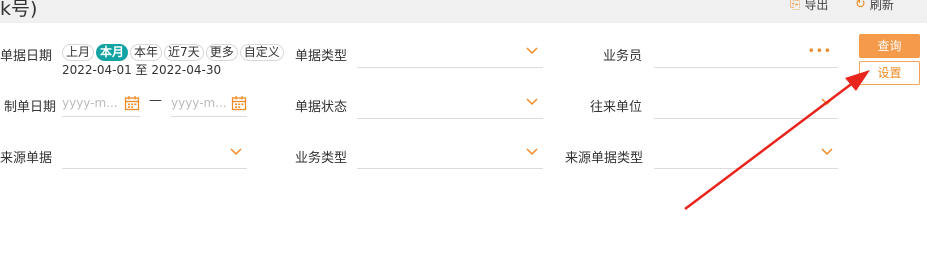 This screenshot has height=276, width=927. I want to click on business-type-select, so click(450, 157).